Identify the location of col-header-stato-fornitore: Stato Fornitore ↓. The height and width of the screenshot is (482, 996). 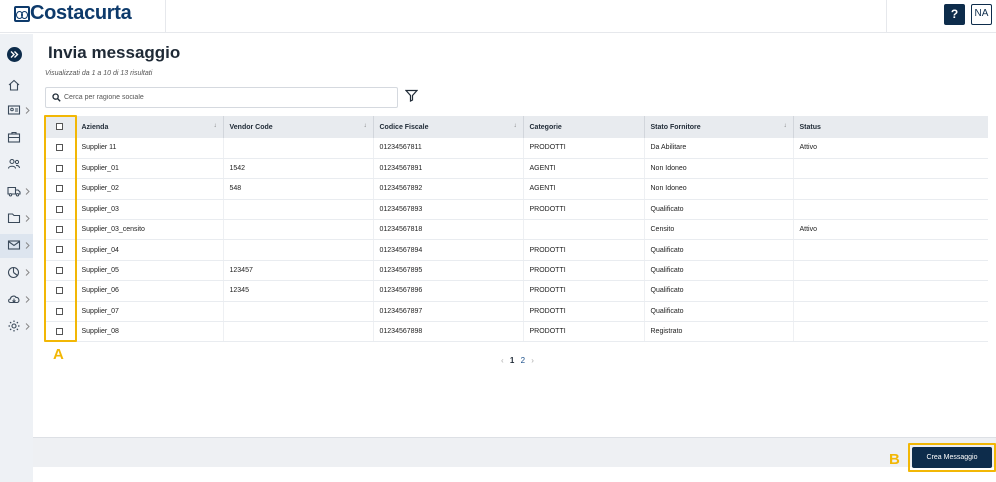
(719, 127).